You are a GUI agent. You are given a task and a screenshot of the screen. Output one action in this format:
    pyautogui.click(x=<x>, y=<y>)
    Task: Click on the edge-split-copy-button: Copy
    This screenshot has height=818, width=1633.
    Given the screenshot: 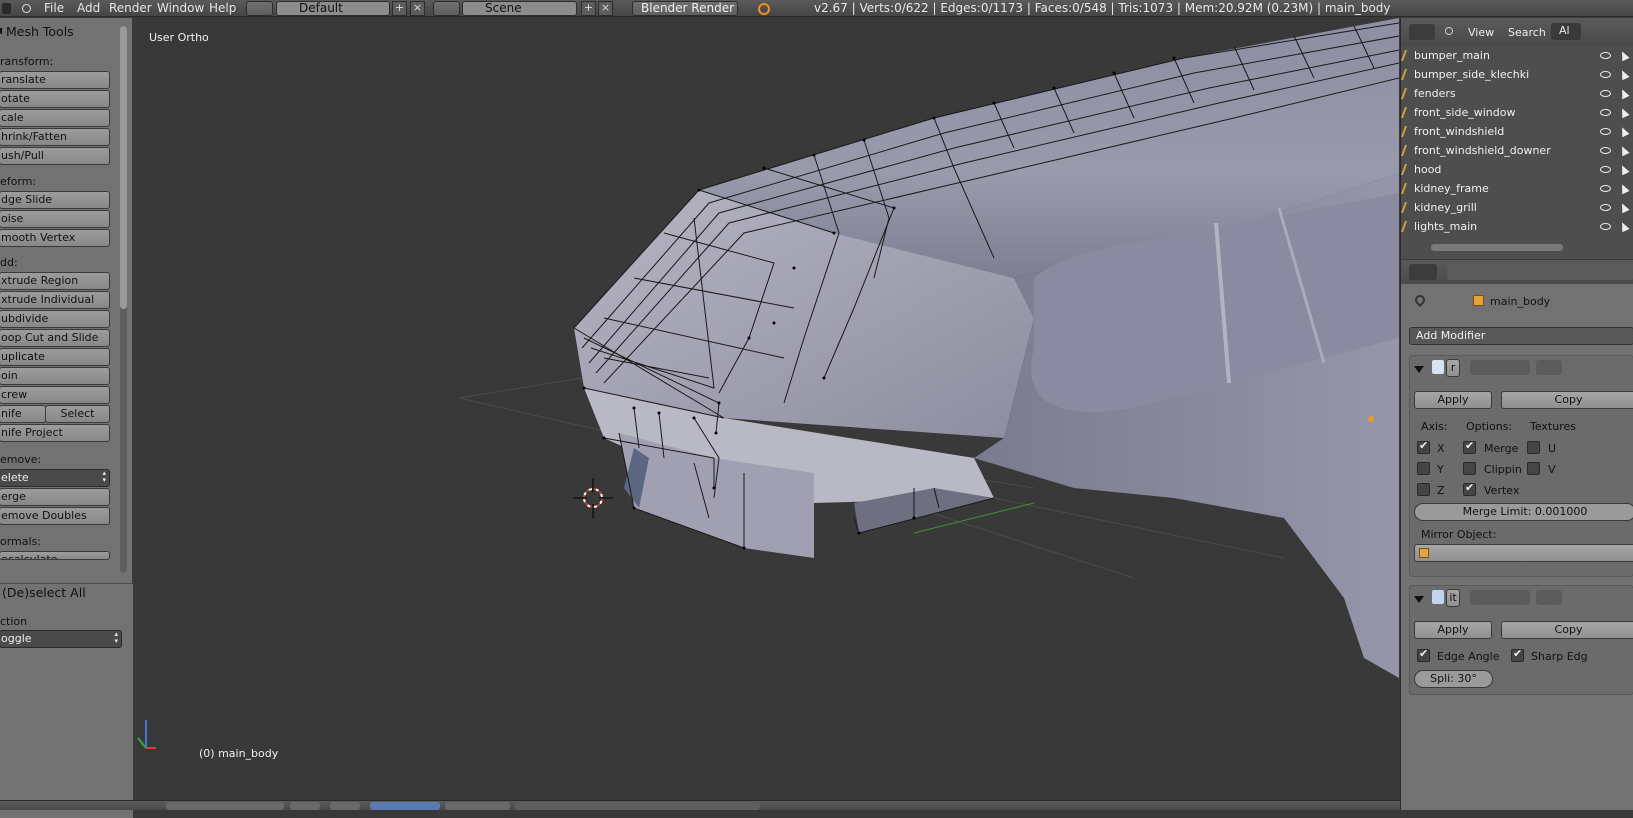 What is the action you would take?
    pyautogui.click(x=1567, y=630)
    